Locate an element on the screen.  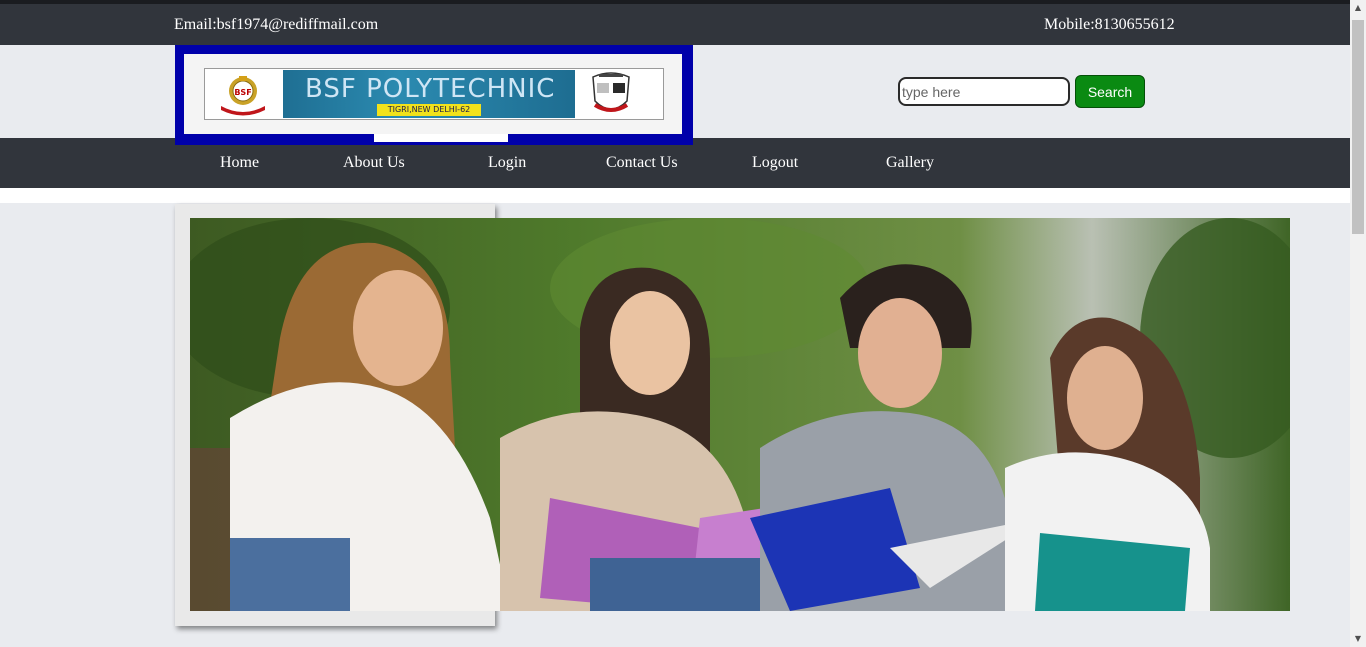
nav-item-gallery: Gallery is located at coordinates (910, 163).